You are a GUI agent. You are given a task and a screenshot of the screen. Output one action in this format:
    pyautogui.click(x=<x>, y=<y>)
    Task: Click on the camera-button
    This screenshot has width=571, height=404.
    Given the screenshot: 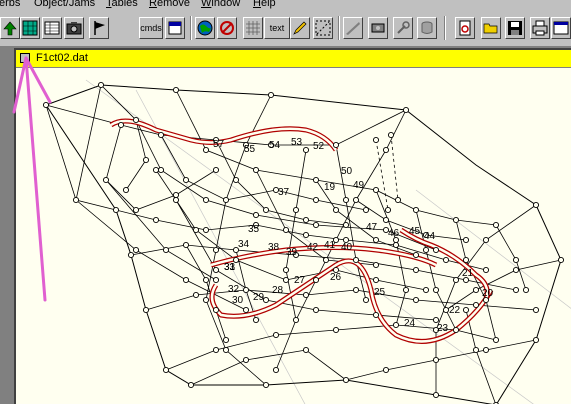 What is the action you would take?
    pyautogui.click(x=74, y=28)
    